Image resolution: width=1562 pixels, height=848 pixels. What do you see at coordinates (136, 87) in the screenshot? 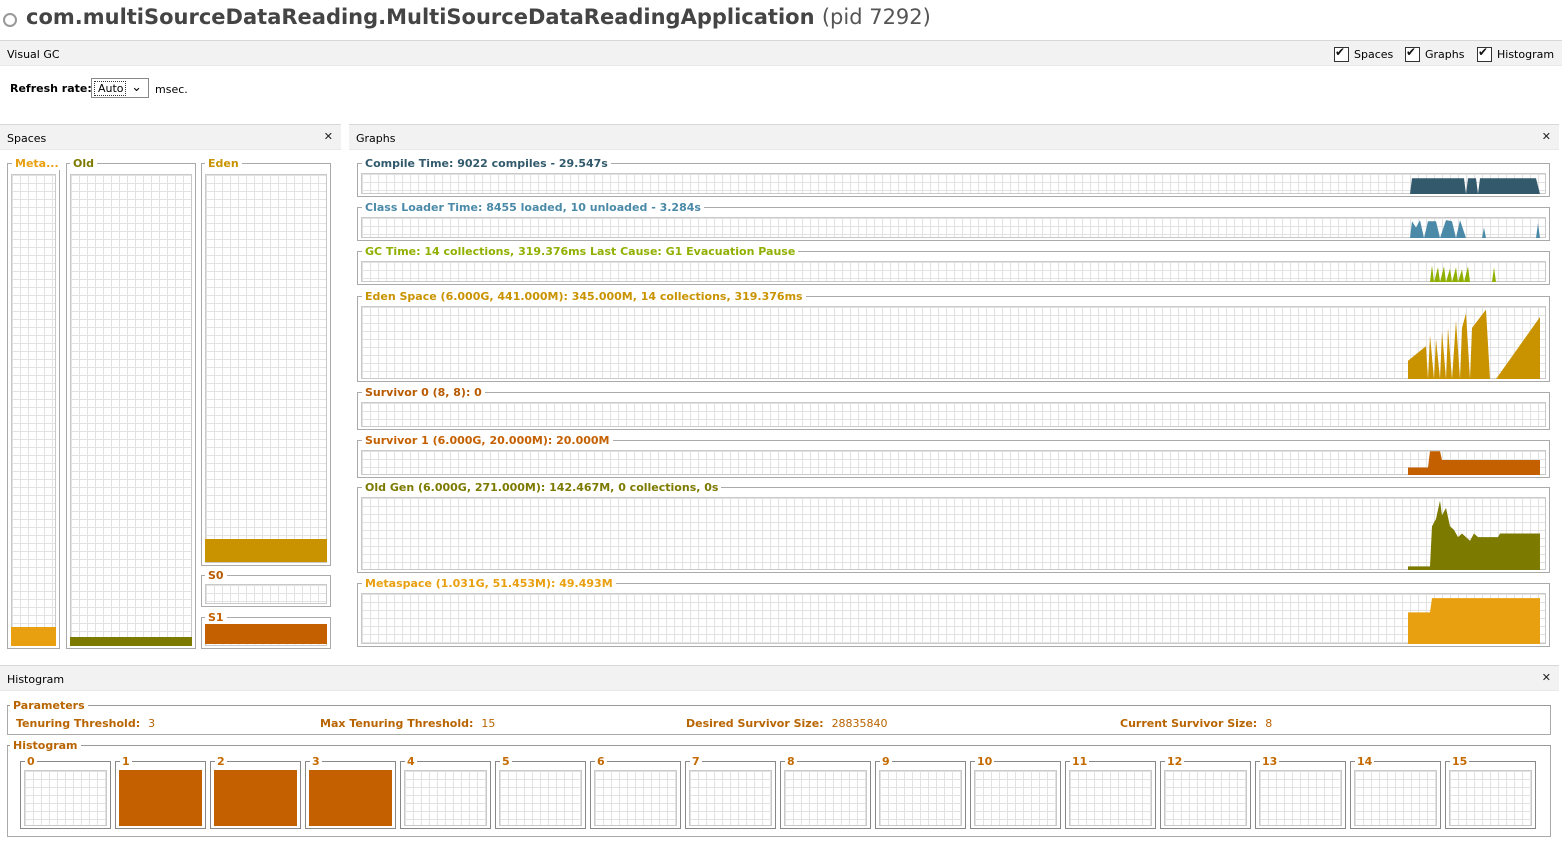
I see `chevron-down-icon: ⌄` at bounding box center [136, 87].